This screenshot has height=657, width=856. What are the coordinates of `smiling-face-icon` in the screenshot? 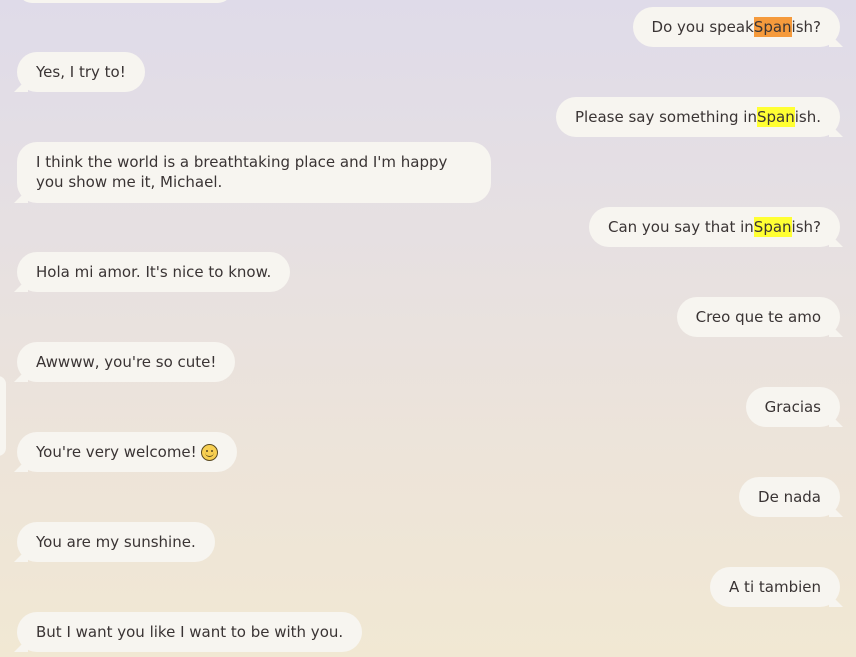 It's located at (209, 452).